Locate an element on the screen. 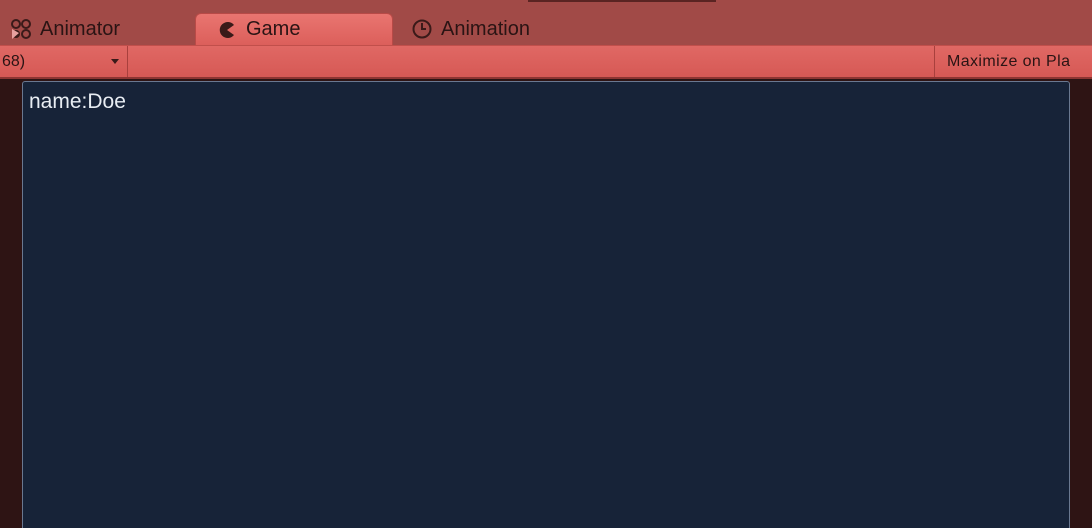 Image resolution: width=1092 pixels, height=528 pixels. tab-animator-label: Animator is located at coordinates (80, 28).